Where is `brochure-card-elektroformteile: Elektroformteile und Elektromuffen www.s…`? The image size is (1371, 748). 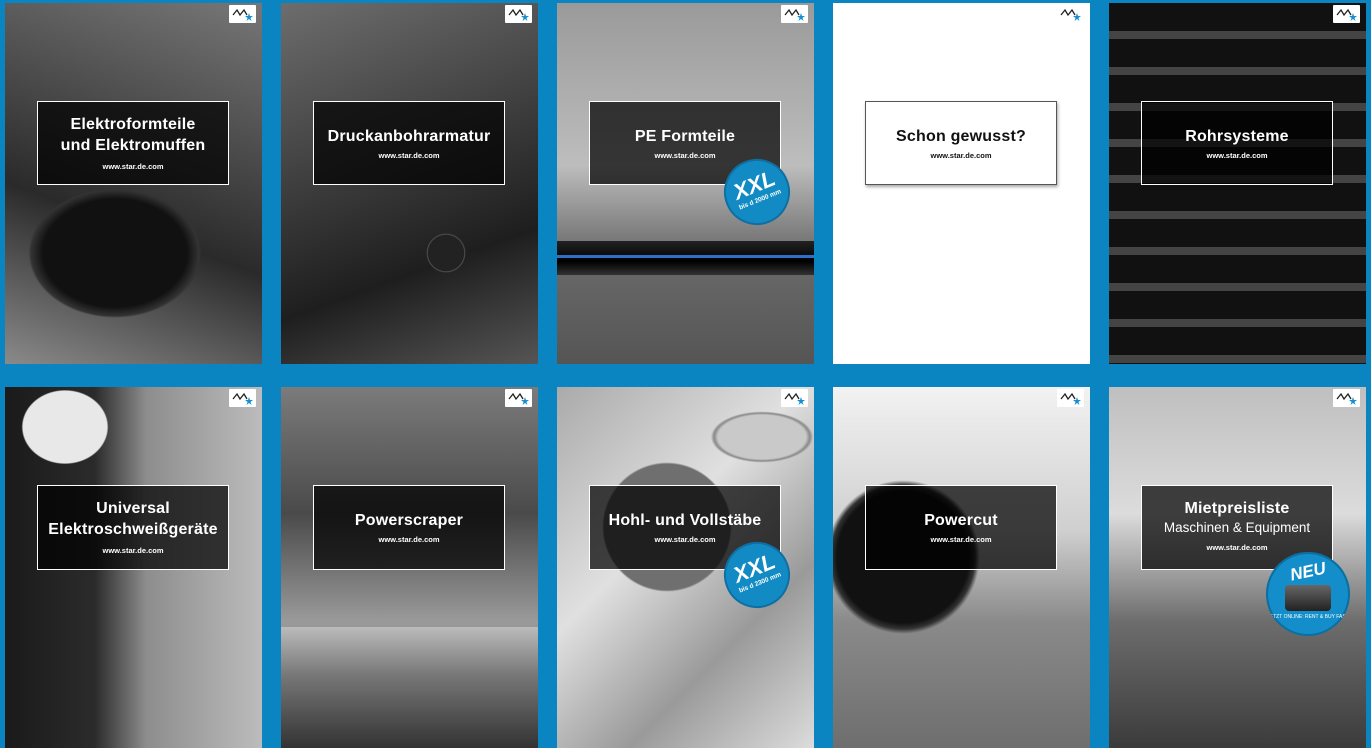 brochure-card-elektroformteile: Elektroformteile und Elektromuffen www.s… is located at coordinates (133, 183).